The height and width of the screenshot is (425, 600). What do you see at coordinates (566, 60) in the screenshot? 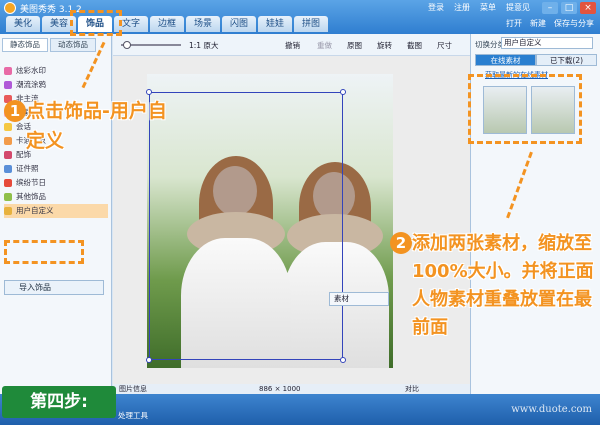
I see `tab-downloaded: 已下载(2)` at bounding box center [566, 60].